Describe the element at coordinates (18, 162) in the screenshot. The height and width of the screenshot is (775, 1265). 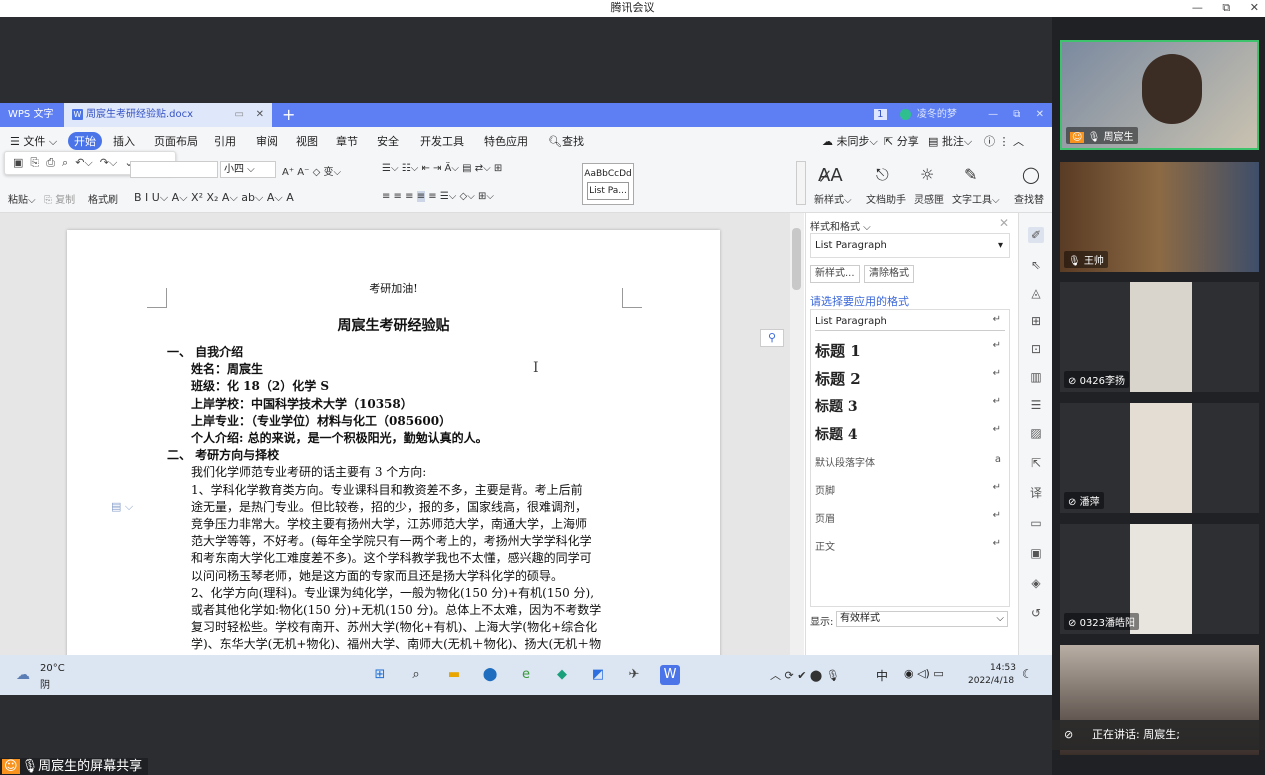
I see `save-icon: ▣` at that location.